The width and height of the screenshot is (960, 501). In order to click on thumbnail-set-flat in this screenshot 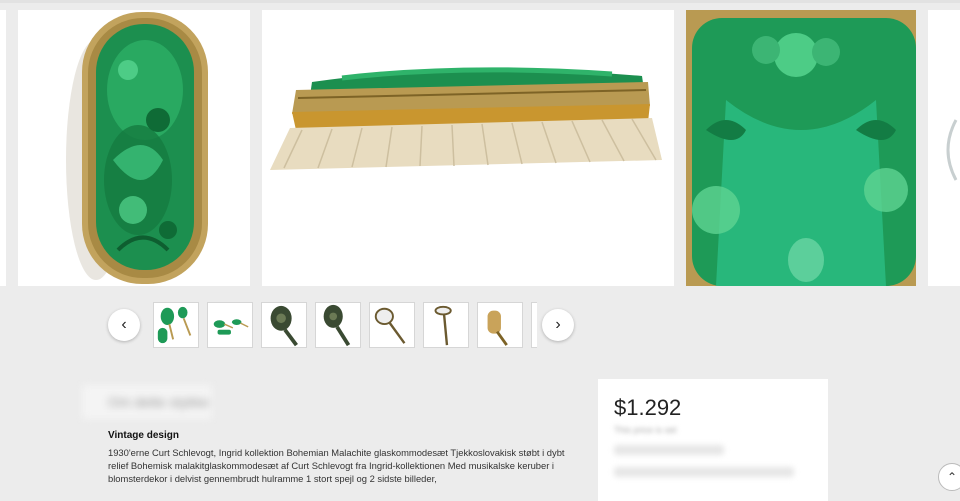, I will do `click(230, 325)`.